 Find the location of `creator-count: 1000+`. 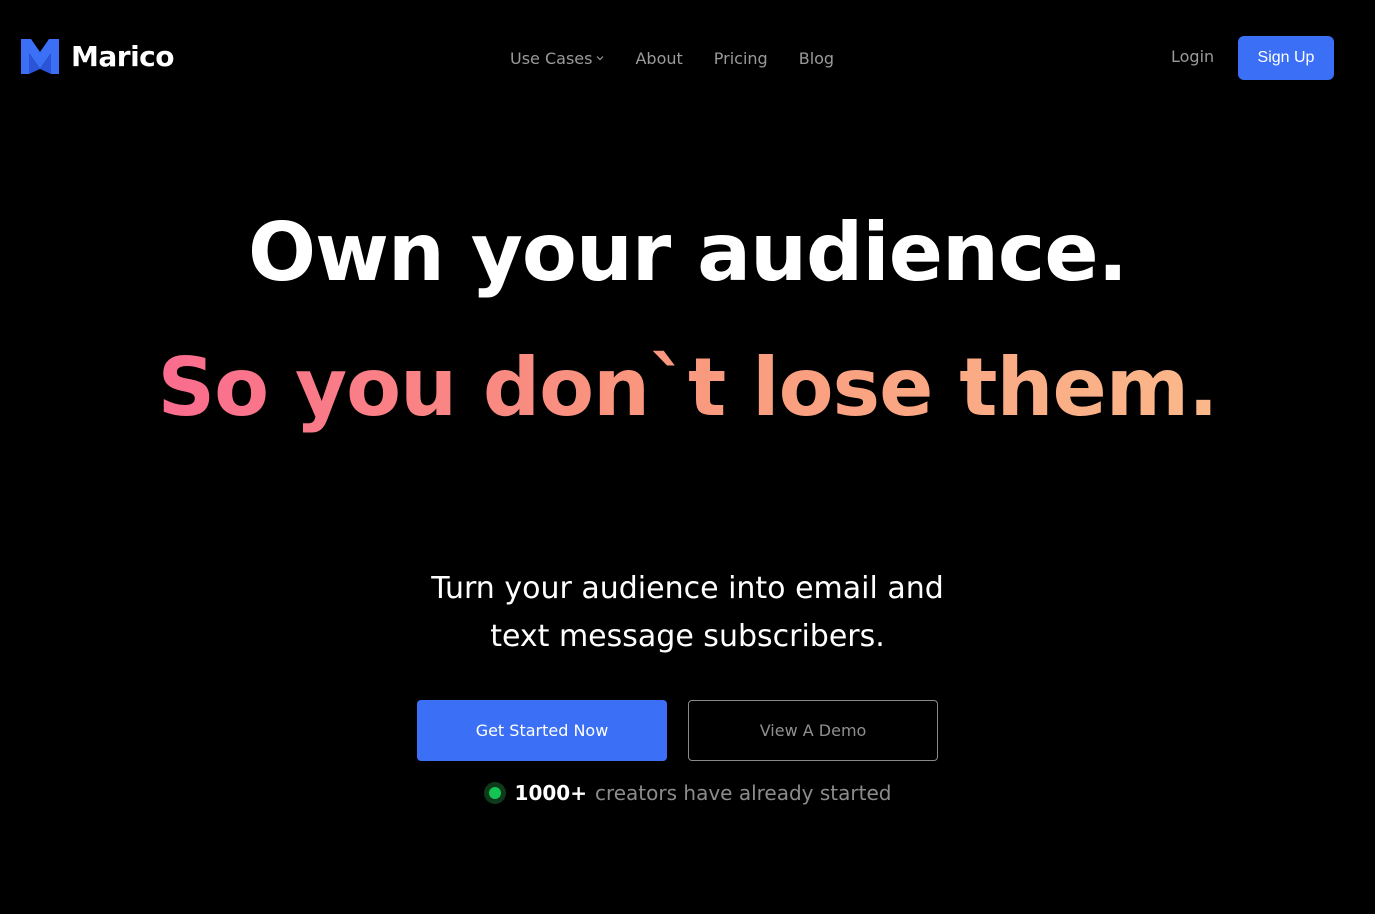

creator-count: 1000+ is located at coordinates (550, 793).